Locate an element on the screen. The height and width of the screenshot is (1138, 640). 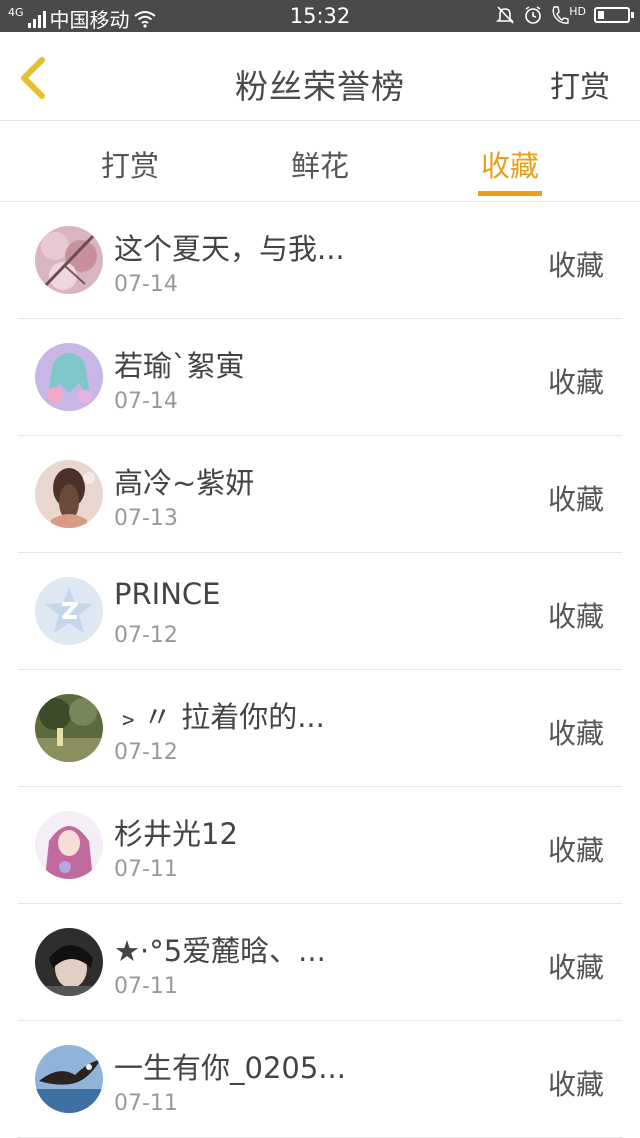
list-item: 一生有你_0205... 07-11 收藏 is located at coordinates (320, 1079).